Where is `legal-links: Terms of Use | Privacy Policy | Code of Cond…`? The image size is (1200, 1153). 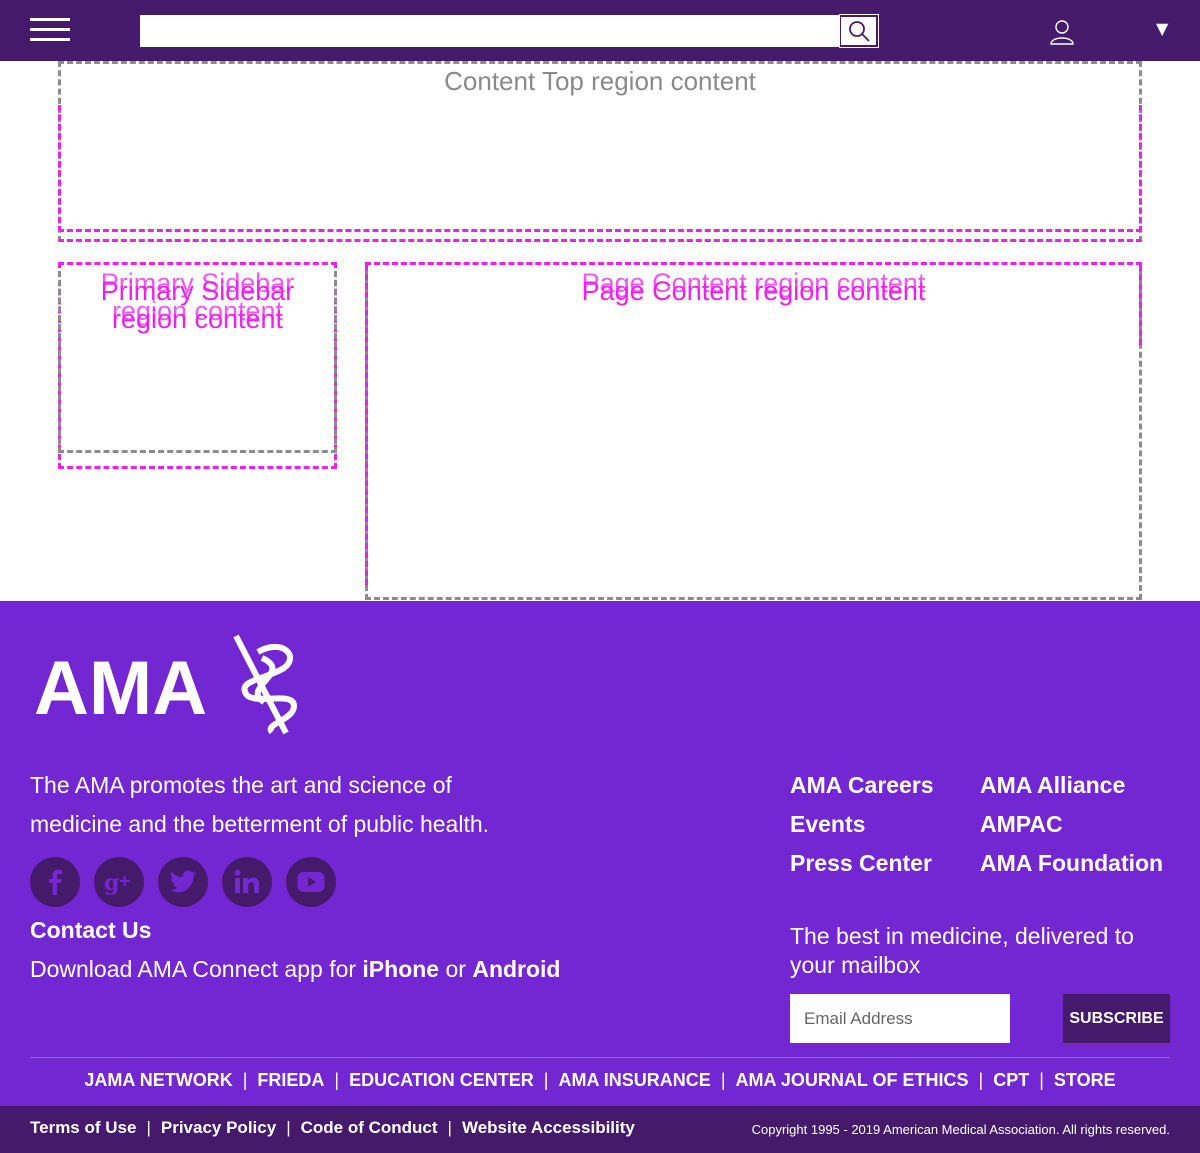 legal-links: Terms of Use | Privacy Policy | Code of Cond… is located at coordinates (332, 1128).